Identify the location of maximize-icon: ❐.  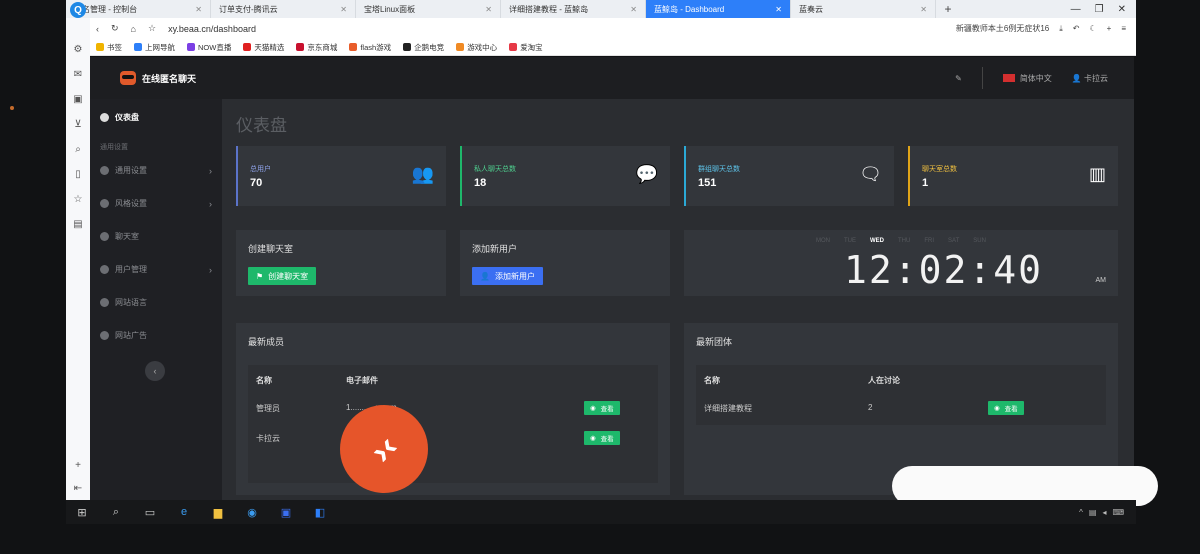
(1099, 9).